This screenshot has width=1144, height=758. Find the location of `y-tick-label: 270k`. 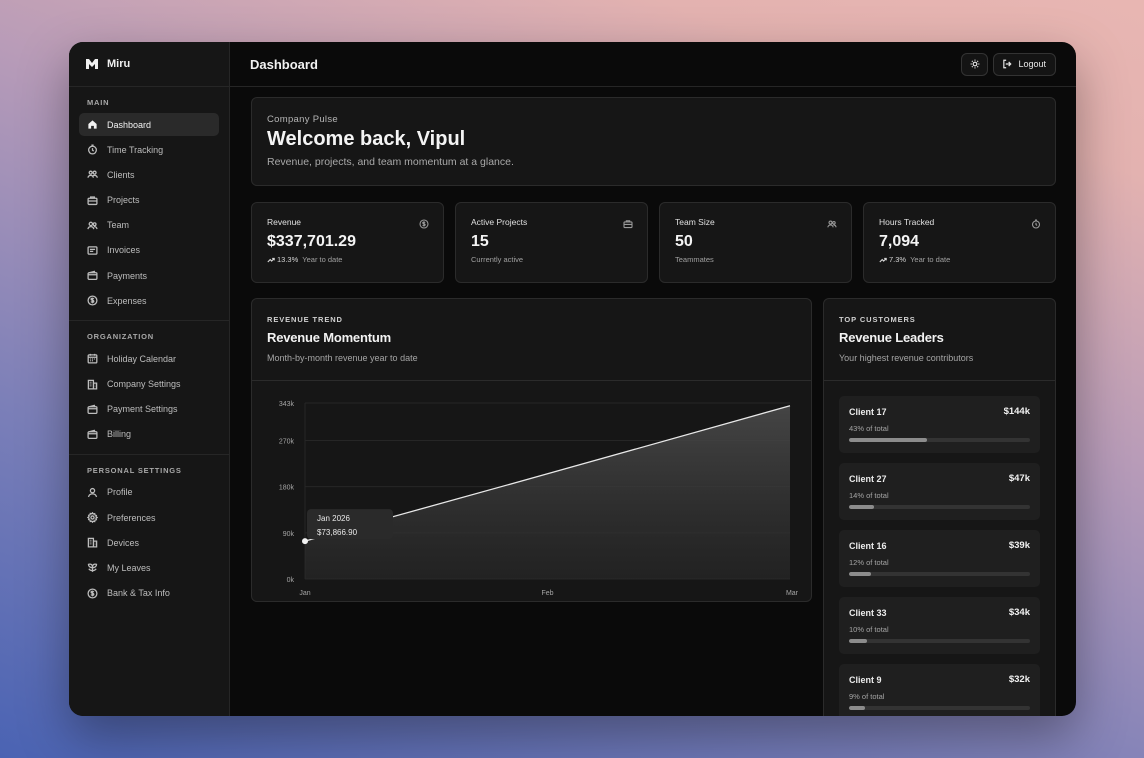

y-tick-label: 270k is located at coordinates (287, 441).